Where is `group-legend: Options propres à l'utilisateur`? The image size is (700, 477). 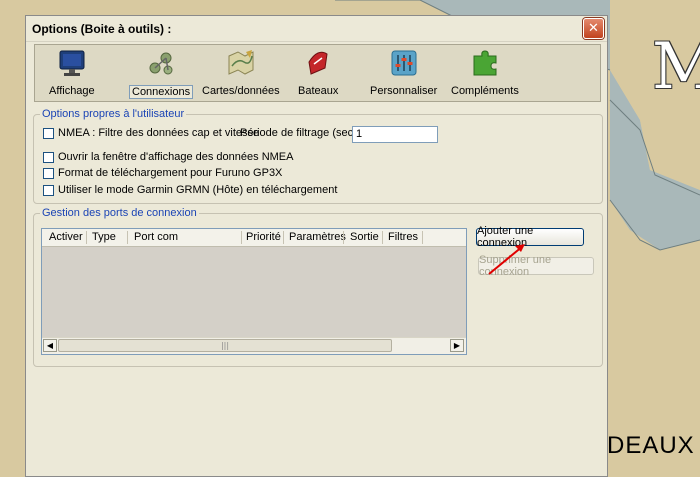
group-legend: Options propres à l'utilisateur is located at coordinates (113, 114).